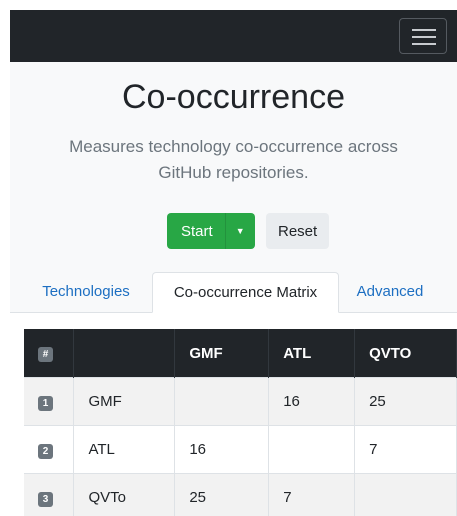  What do you see at coordinates (124, 494) in the screenshot?
I see `row-name-cell: QVTo` at bounding box center [124, 494].